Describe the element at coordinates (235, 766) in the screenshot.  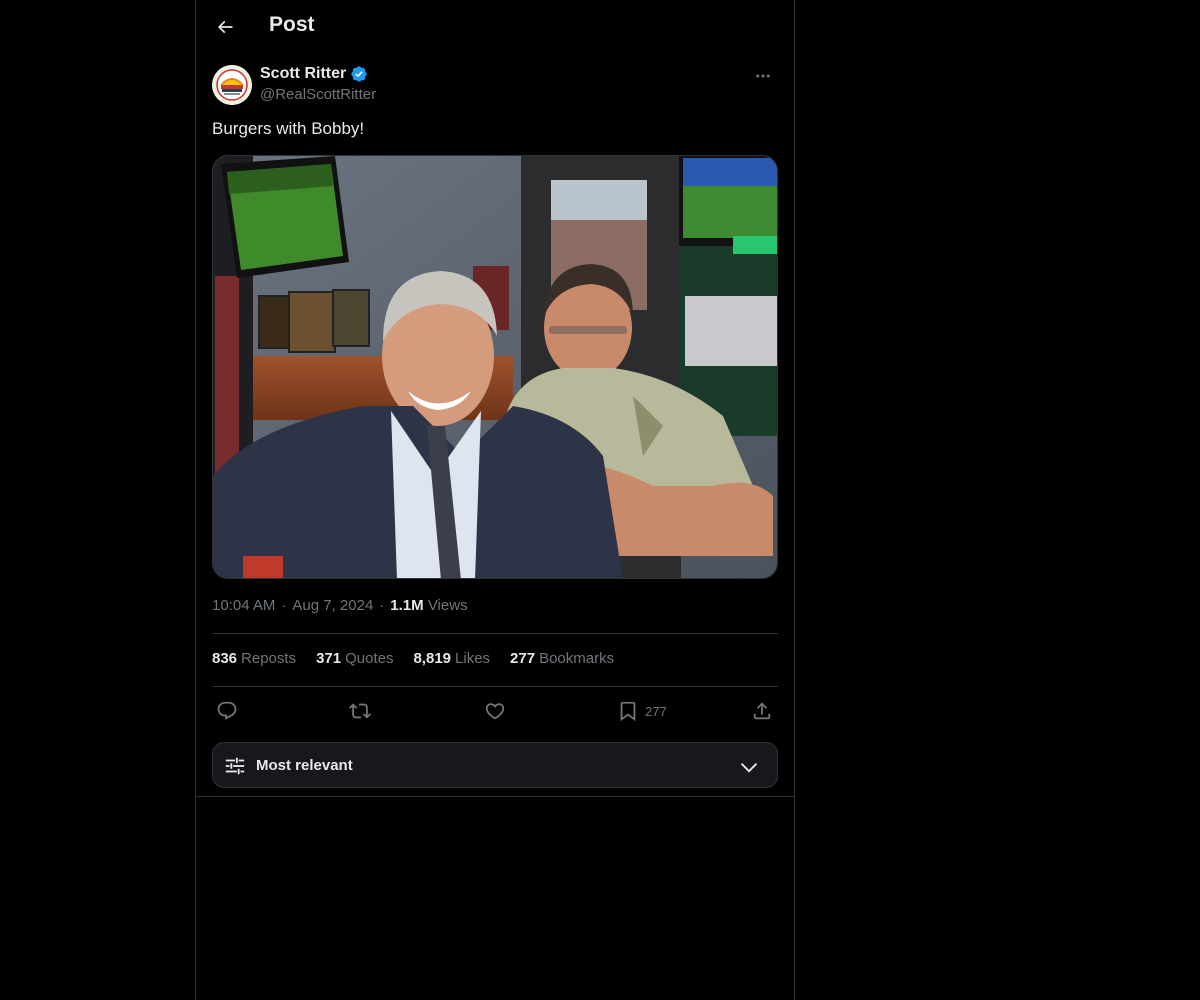
I see `sliders-icon` at that location.